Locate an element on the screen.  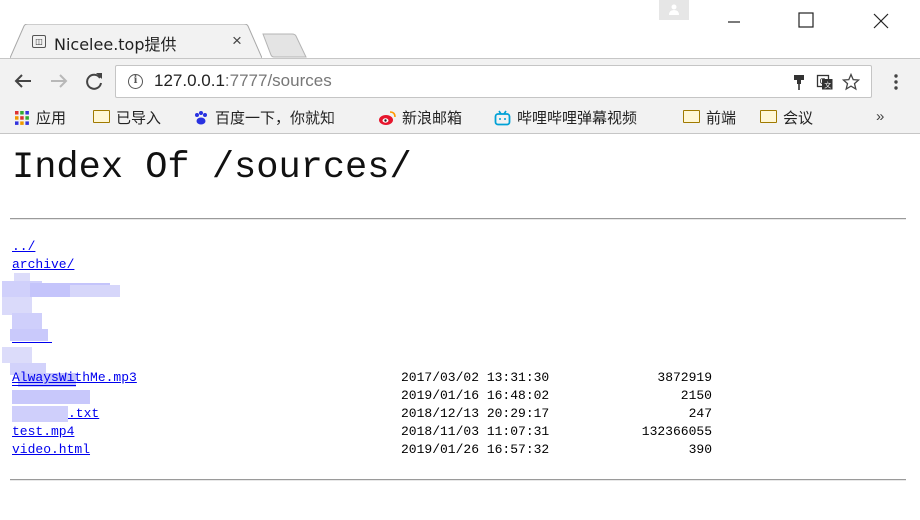
bookmark-imported: 已导入 is located at coordinates (127, 119).